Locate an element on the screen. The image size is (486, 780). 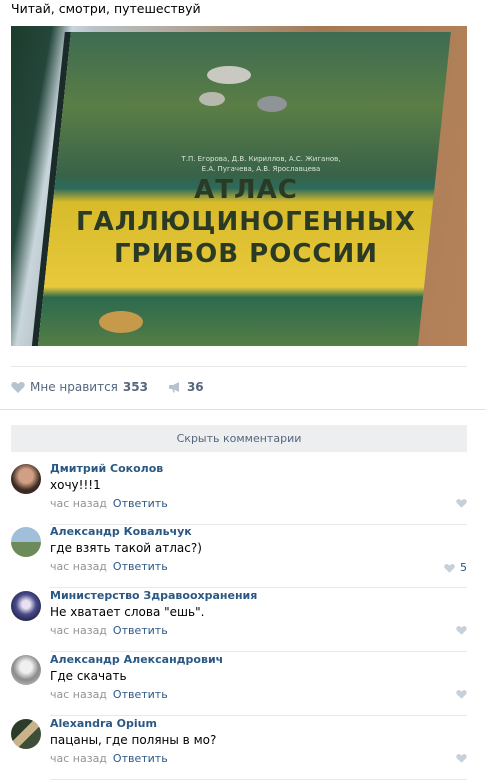
comment-author: Дмитрий Соколов is located at coordinates (106, 468).